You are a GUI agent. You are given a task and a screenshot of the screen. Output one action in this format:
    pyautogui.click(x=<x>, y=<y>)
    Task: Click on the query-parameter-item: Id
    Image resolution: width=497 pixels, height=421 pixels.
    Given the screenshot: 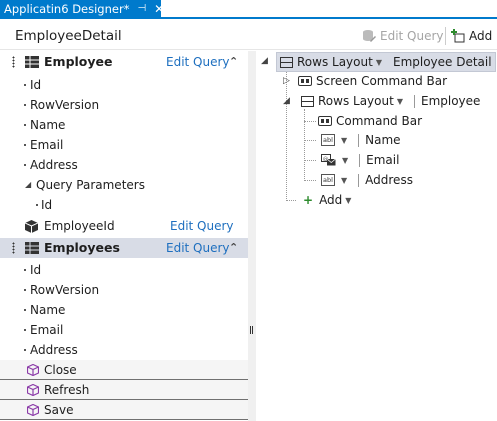 What is the action you would take?
    pyautogui.click(x=124, y=205)
    